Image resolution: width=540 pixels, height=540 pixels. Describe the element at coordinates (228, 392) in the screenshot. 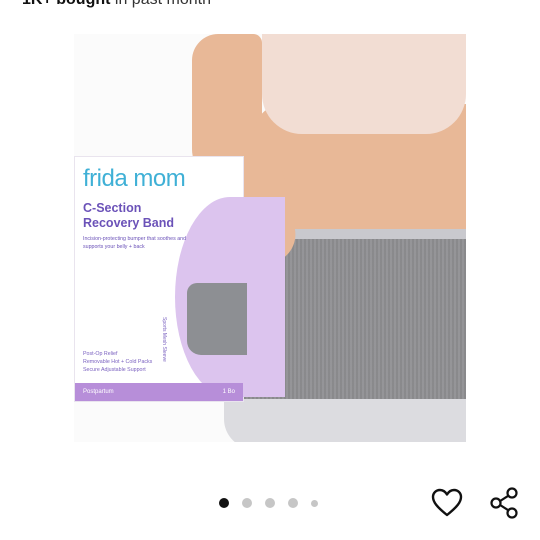

I see `box-footer-right: 1 Bo` at that location.